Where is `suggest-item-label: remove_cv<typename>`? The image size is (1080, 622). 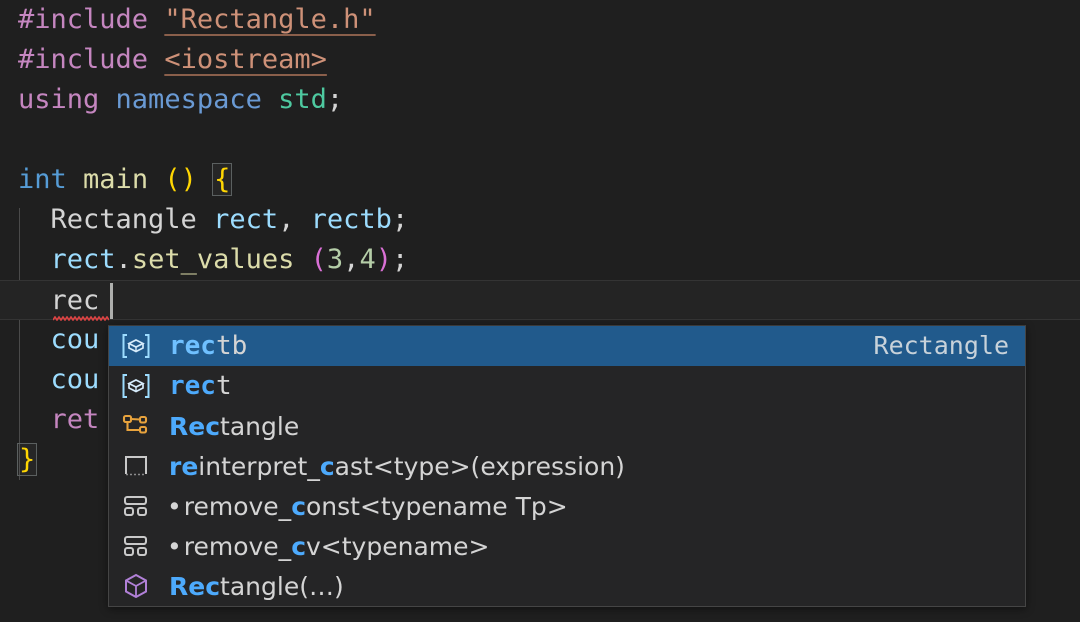 suggest-item-label: remove_cv<typename> is located at coordinates (337, 546).